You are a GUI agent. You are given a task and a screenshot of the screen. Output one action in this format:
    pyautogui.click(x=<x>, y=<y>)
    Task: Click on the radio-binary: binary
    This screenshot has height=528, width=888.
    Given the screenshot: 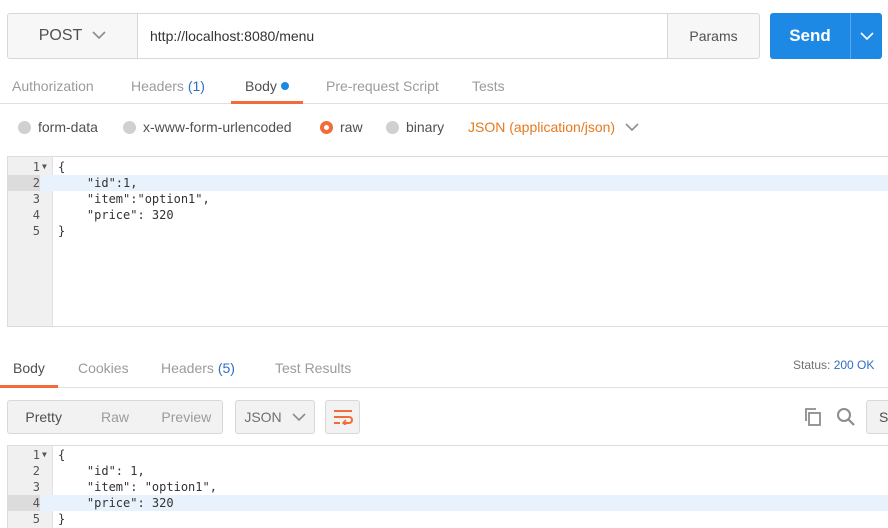 What is the action you would take?
    pyautogui.click(x=415, y=127)
    